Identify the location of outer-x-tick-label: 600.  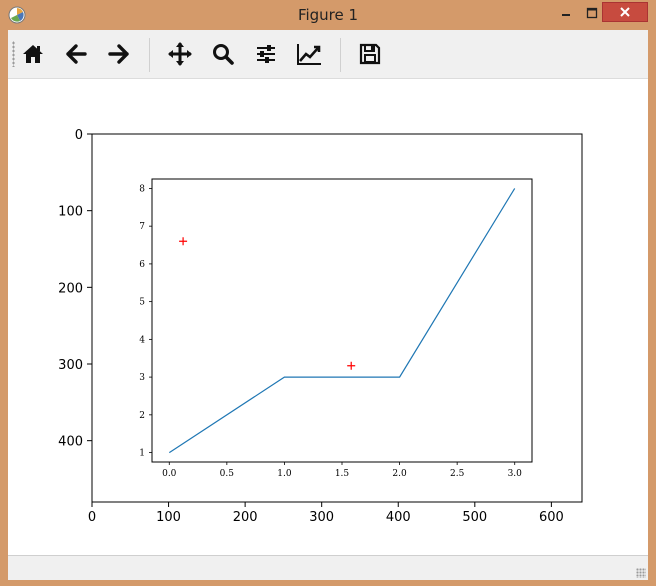
(551, 517).